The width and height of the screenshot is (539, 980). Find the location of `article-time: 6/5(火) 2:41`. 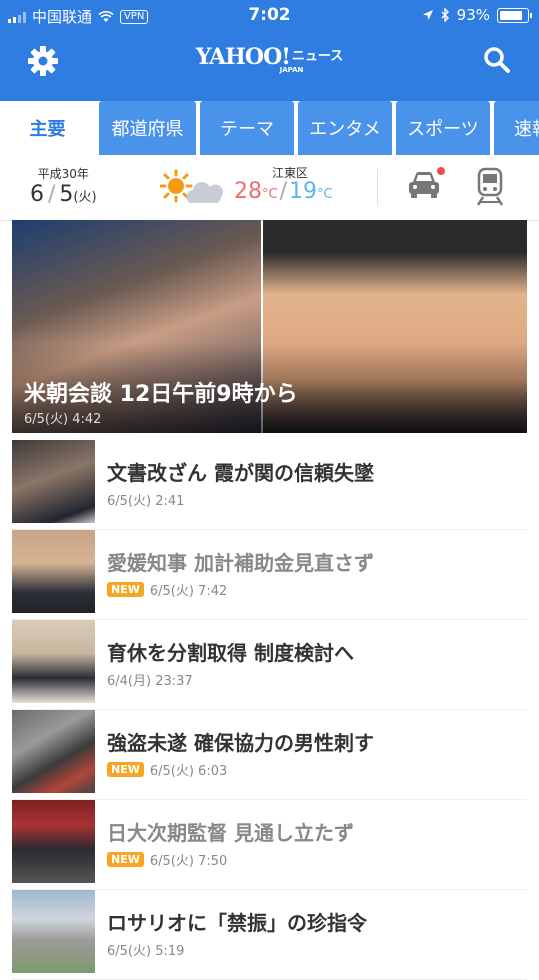

article-time: 6/5(火) 2:41 is located at coordinates (146, 501).